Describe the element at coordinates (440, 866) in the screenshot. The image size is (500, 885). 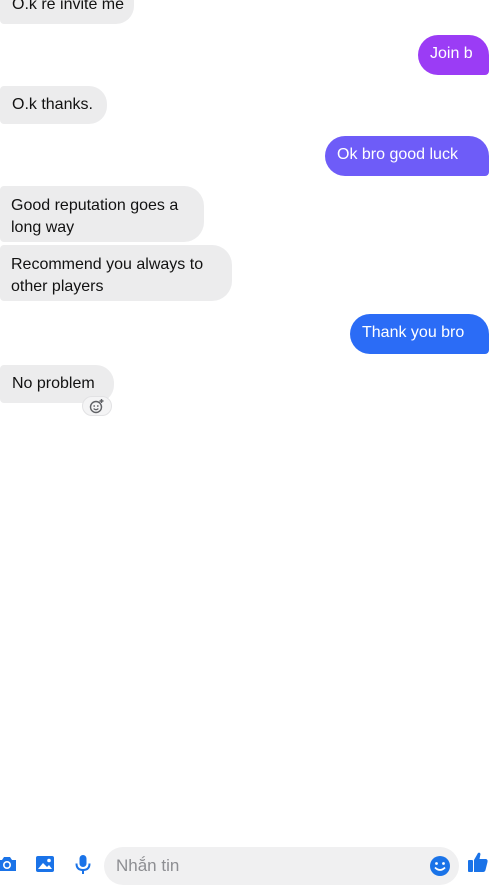
I see `emoji-icon` at that location.